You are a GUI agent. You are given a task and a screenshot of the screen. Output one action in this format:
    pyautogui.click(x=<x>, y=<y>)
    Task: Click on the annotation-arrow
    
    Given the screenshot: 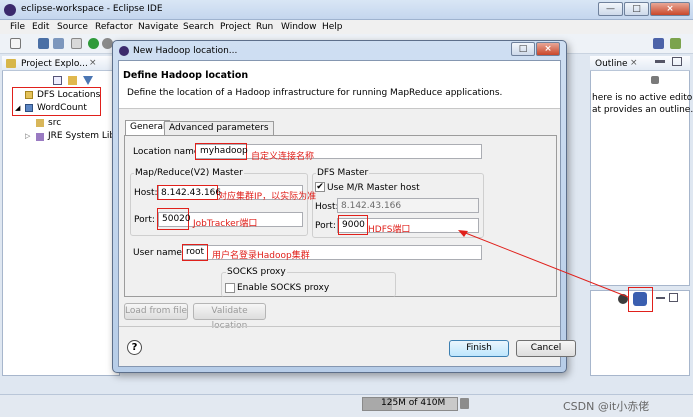 What is the action you would take?
    pyautogui.click(x=543, y=264)
    